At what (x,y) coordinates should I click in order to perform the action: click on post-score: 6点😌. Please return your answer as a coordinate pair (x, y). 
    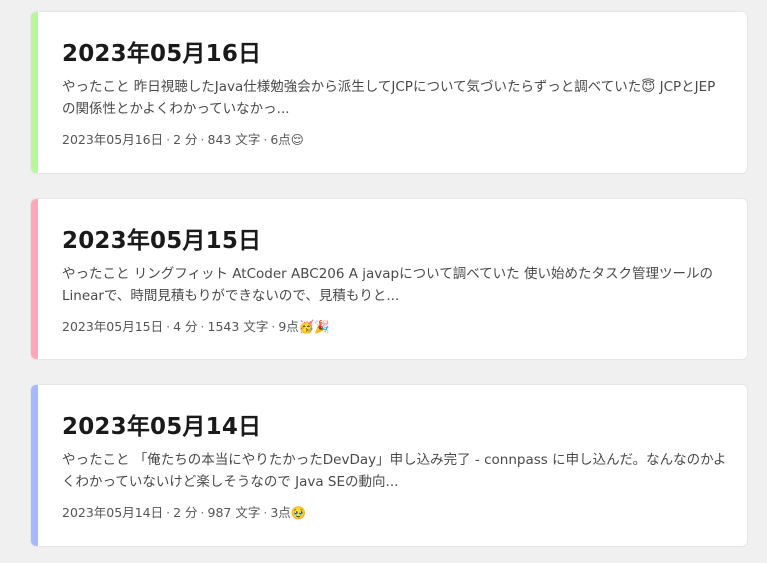
    Looking at the image, I should click on (287, 139).